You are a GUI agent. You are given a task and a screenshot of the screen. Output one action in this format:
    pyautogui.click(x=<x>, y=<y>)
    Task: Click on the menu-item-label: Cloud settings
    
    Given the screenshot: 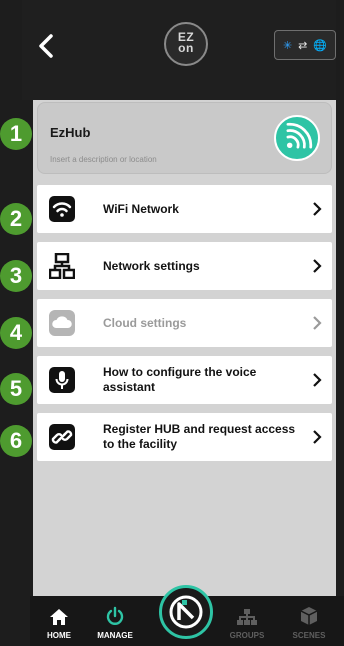 What is the action you would take?
    pyautogui.click(x=145, y=322)
    